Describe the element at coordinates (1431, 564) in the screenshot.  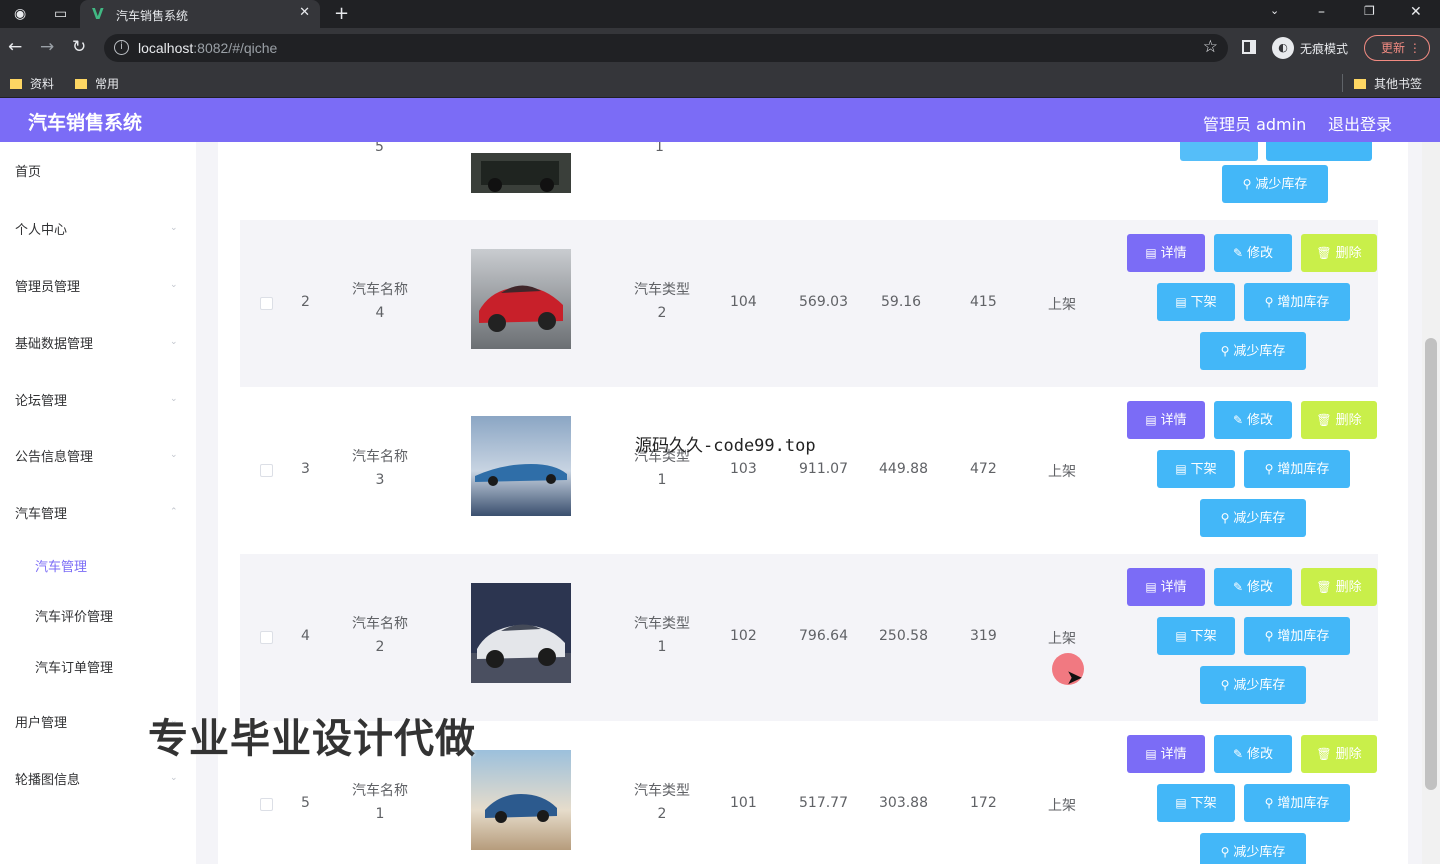
I see `scrollbar-thumb` at that location.